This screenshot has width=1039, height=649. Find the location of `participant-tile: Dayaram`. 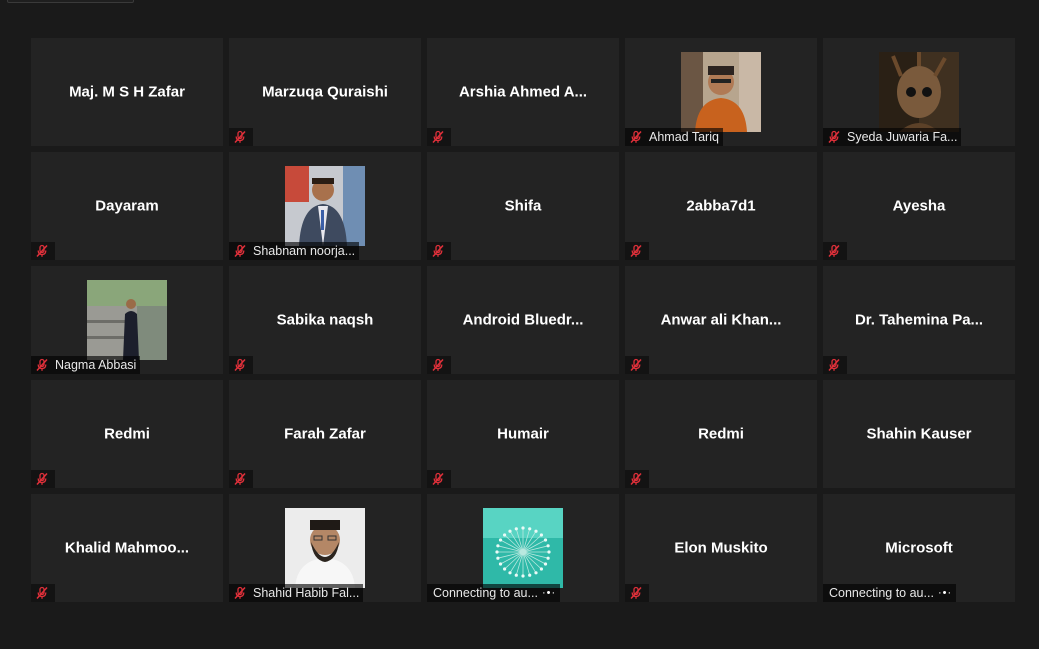

participant-tile: Dayaram is located at coordinates (127, 206).